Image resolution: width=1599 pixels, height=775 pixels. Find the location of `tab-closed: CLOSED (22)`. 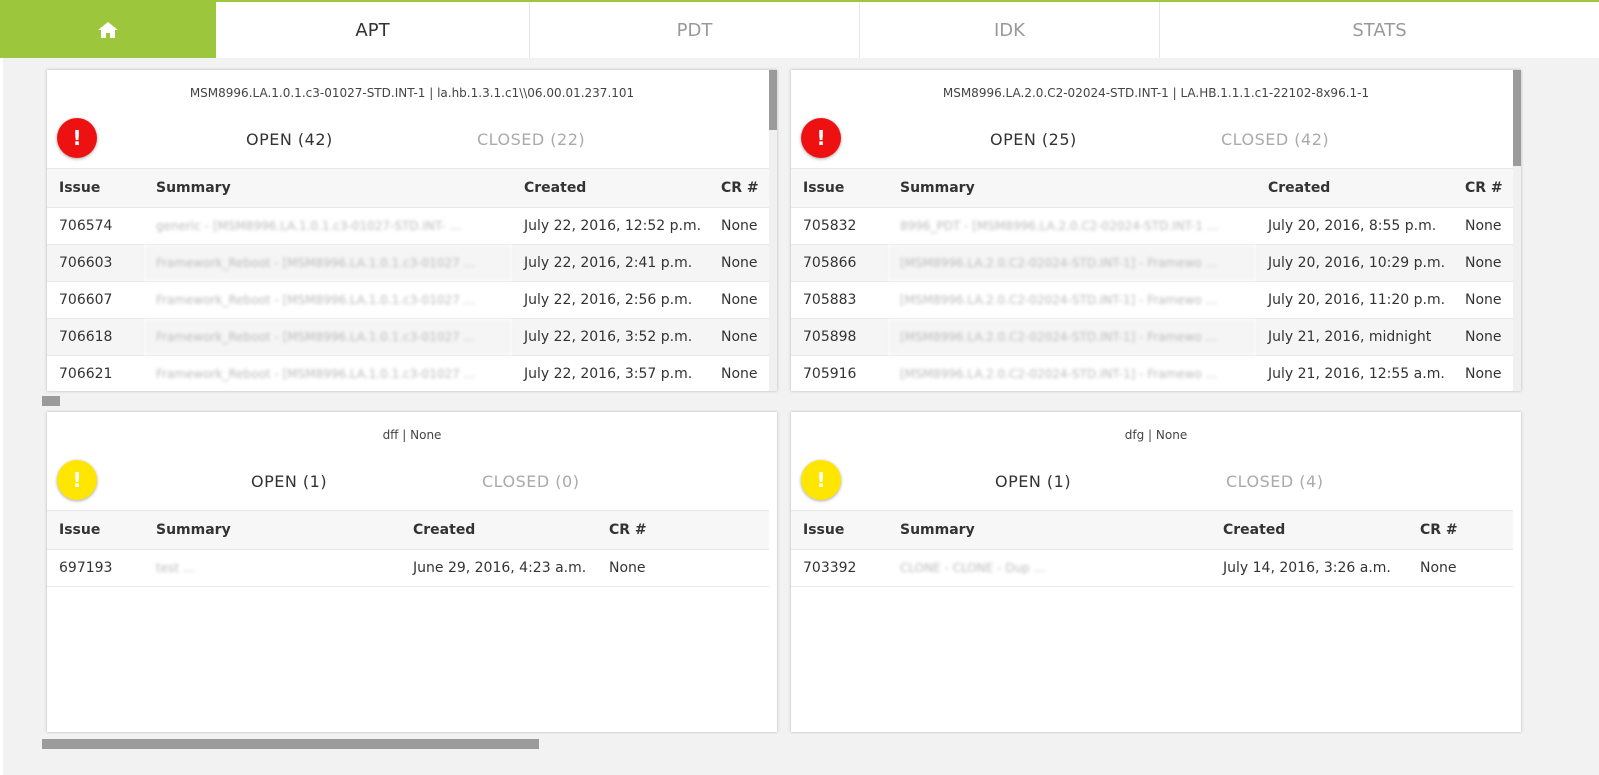

tab-closed: CLOSED (22) is located at coordinates (531, 139).